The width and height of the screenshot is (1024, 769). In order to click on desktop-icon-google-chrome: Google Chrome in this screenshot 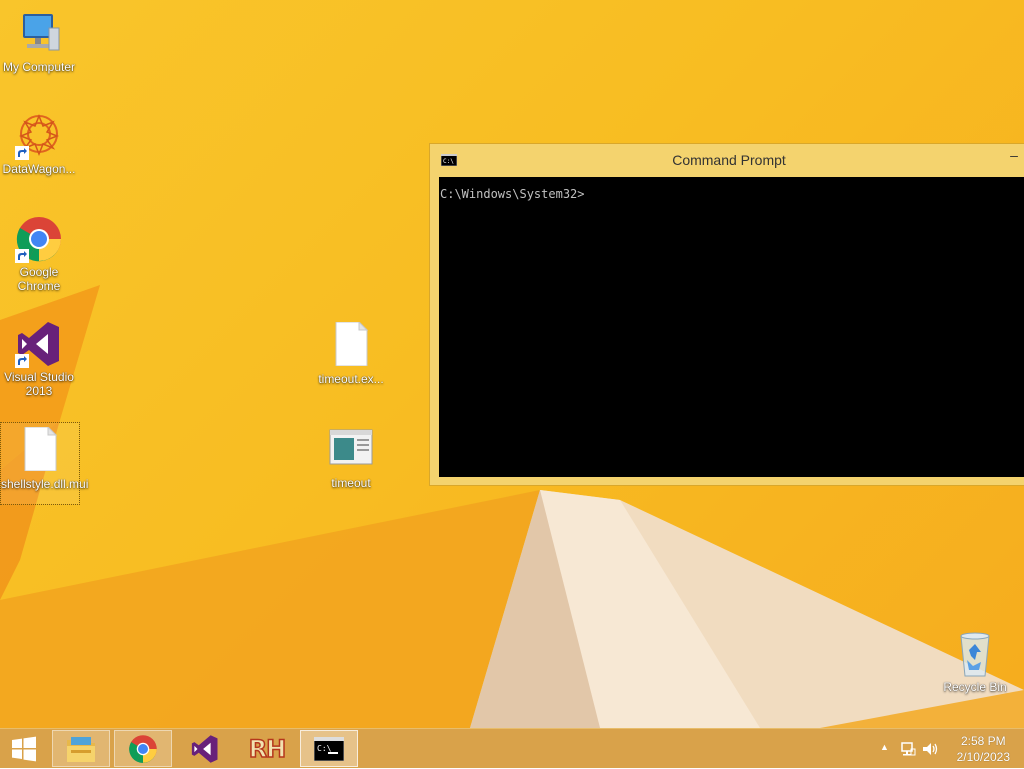, I will do `click(39, 254)`.